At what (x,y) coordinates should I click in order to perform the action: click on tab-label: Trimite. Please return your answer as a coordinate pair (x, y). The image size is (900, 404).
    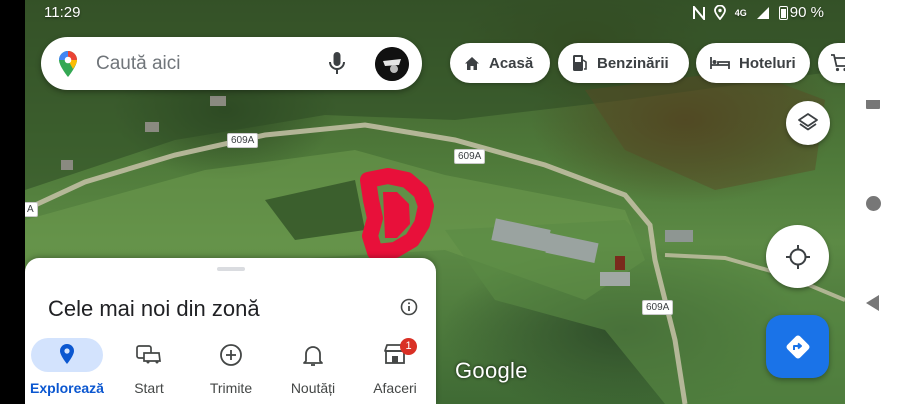
    Looking at the image, I should click on (231, 388).